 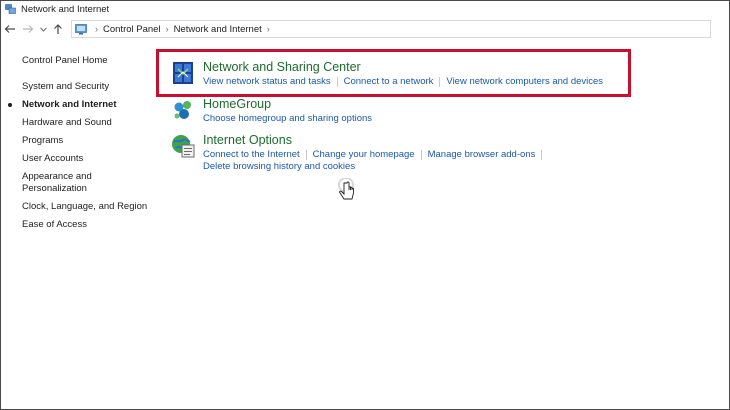 What do you see at coordinates (183, 146) in the screenshot?
I see `internet-options-icon` at bounding box center [183, 146].